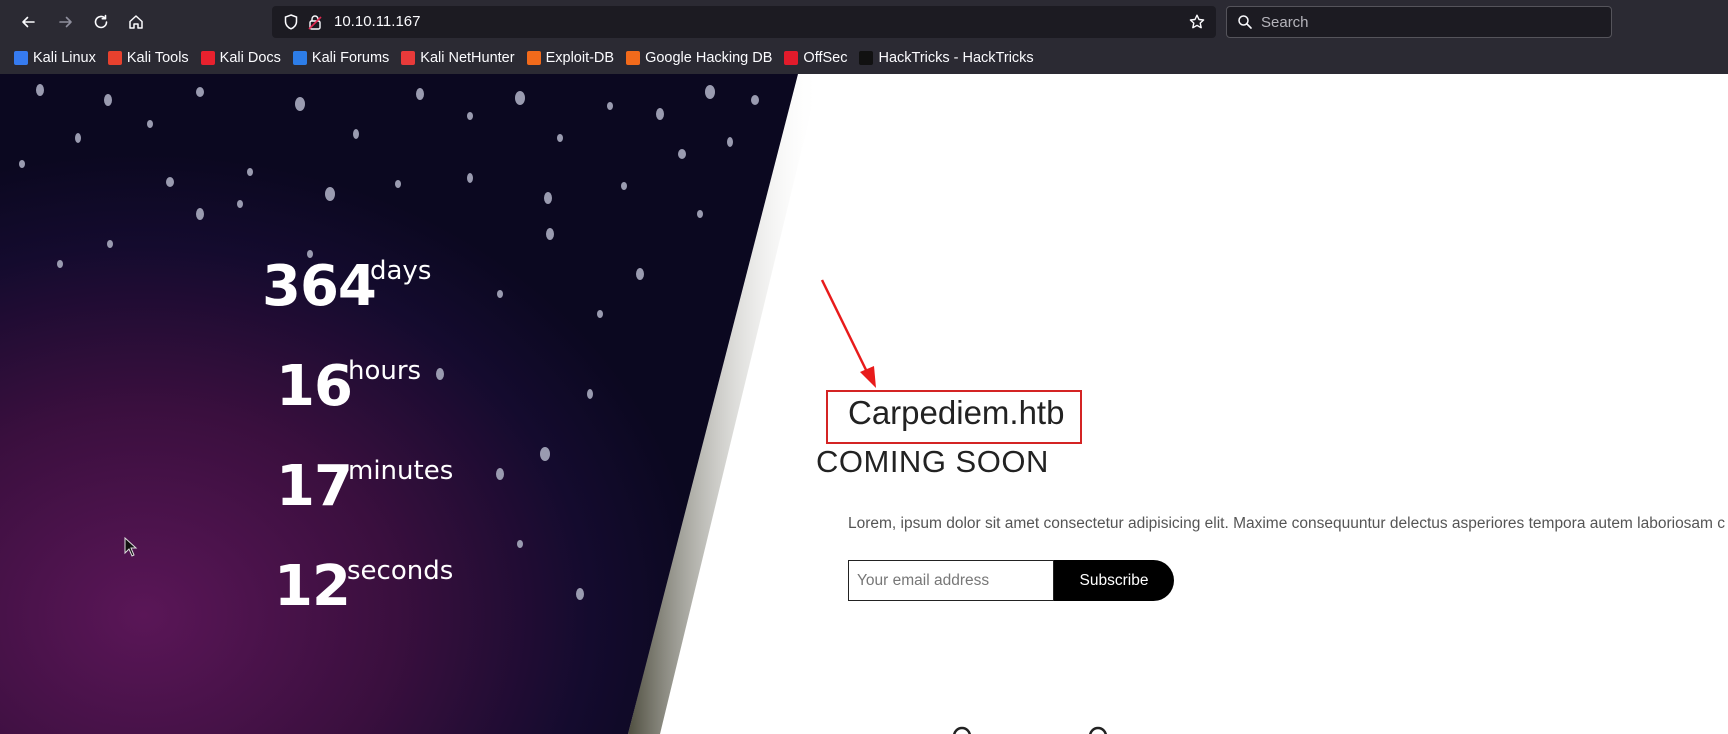 The height and width of the screenshot is (734, 1728). Describe the element at coordinates (1419, 22) in the screenshot. I see `search-bar: Search` at that location.